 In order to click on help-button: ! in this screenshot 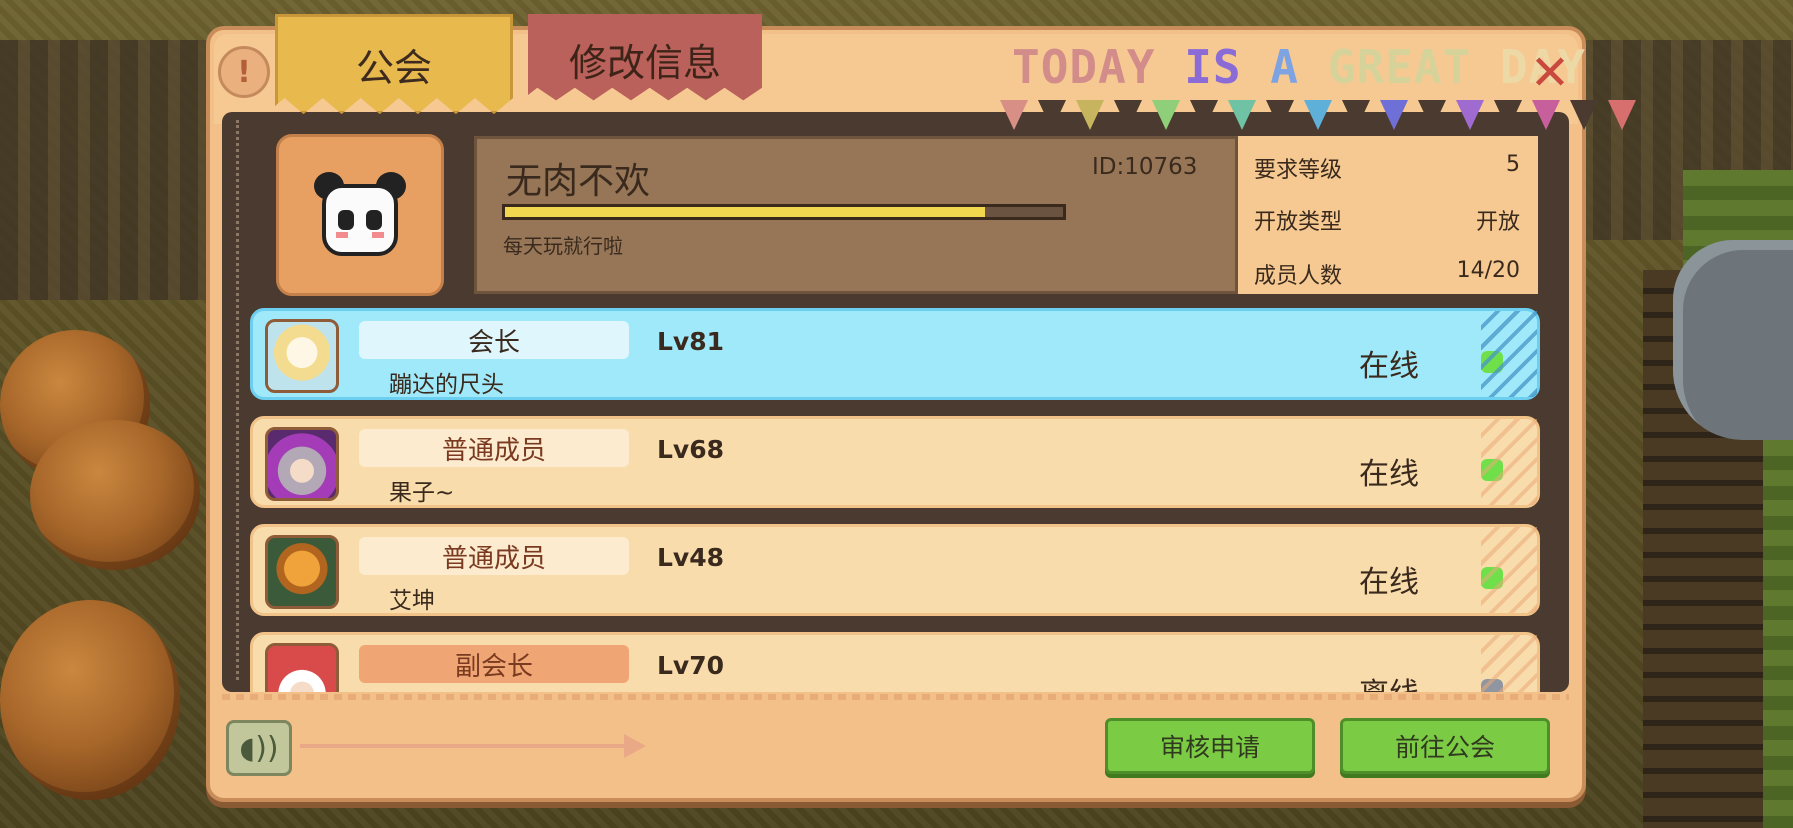, I will do `click(244, 72)`.